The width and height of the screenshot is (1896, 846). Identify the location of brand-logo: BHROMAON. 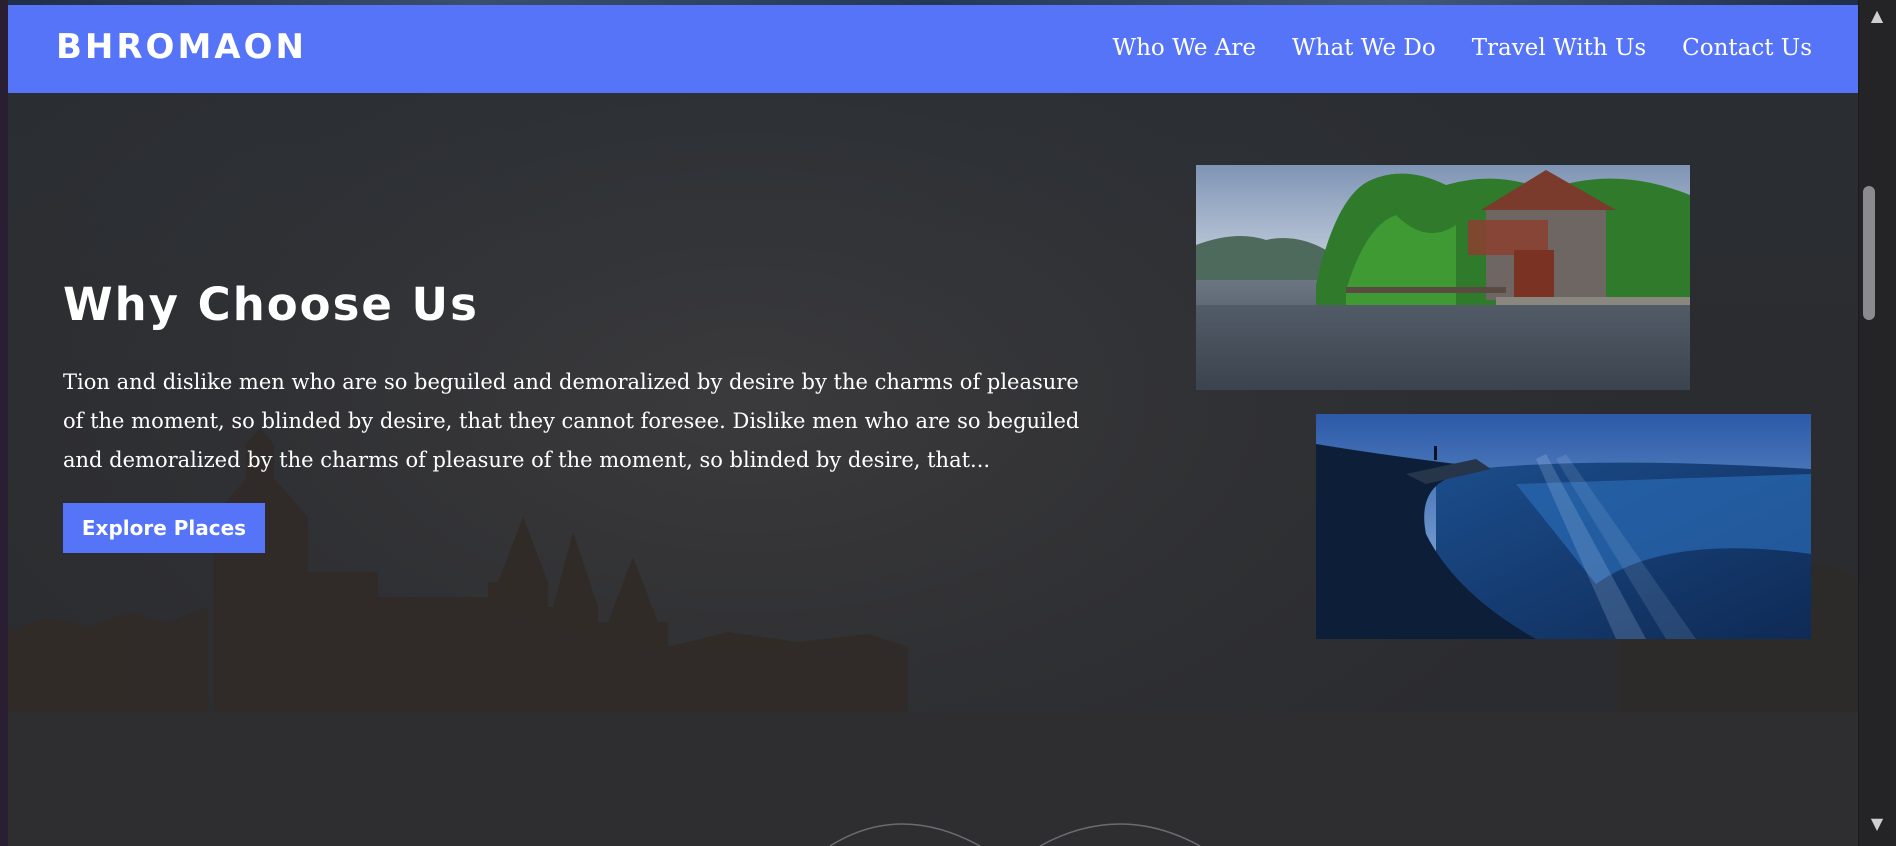
(181, 47).